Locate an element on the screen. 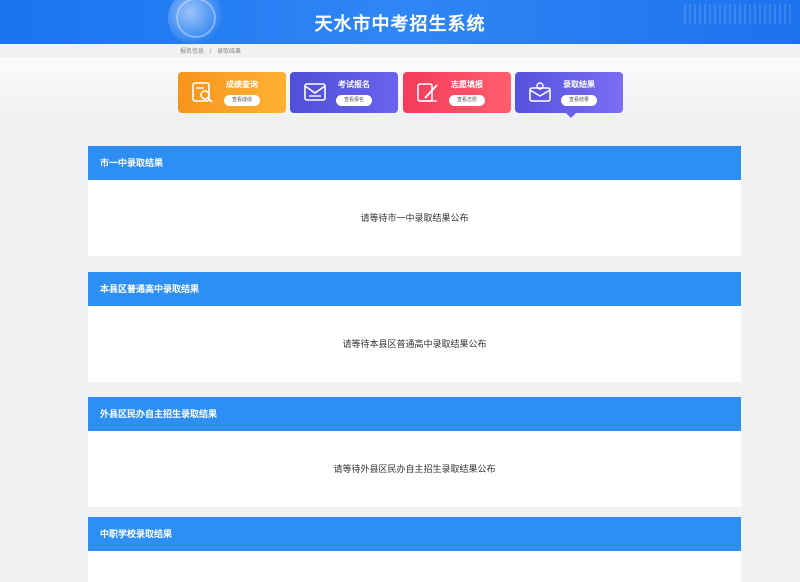  nav-card-label: 录取结果 is located at coordinates (579, 84).